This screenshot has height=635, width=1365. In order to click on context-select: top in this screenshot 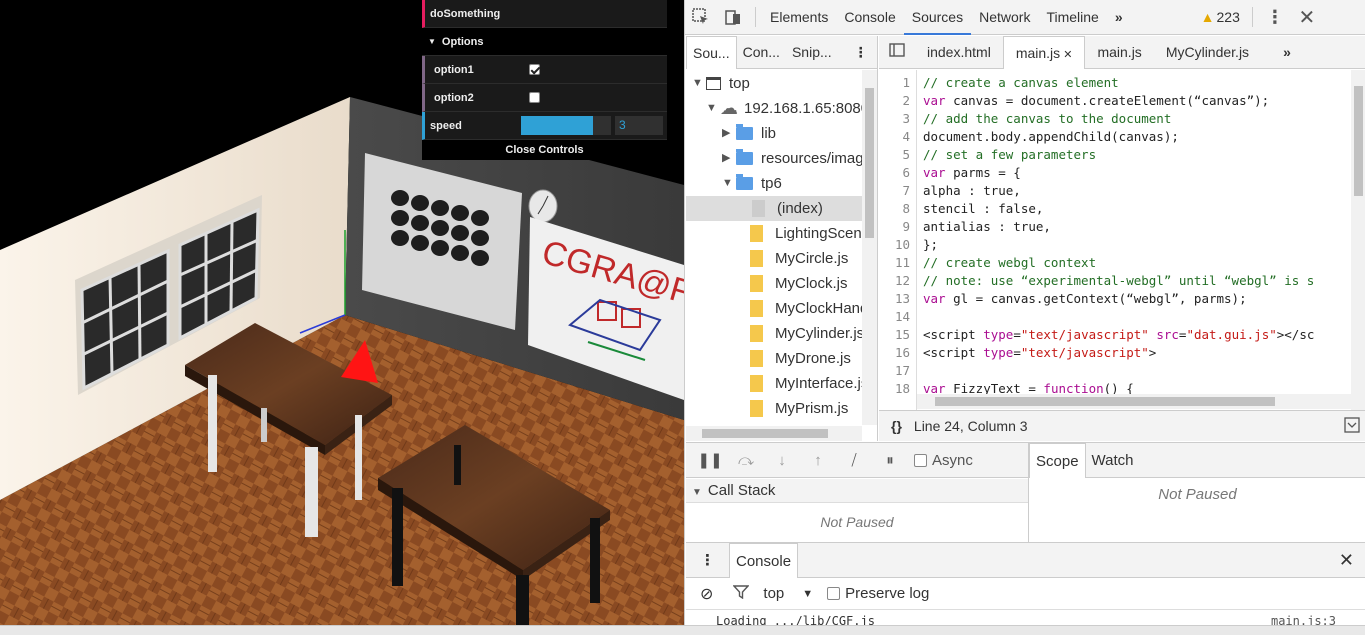, I will do `click(773, 593)`.